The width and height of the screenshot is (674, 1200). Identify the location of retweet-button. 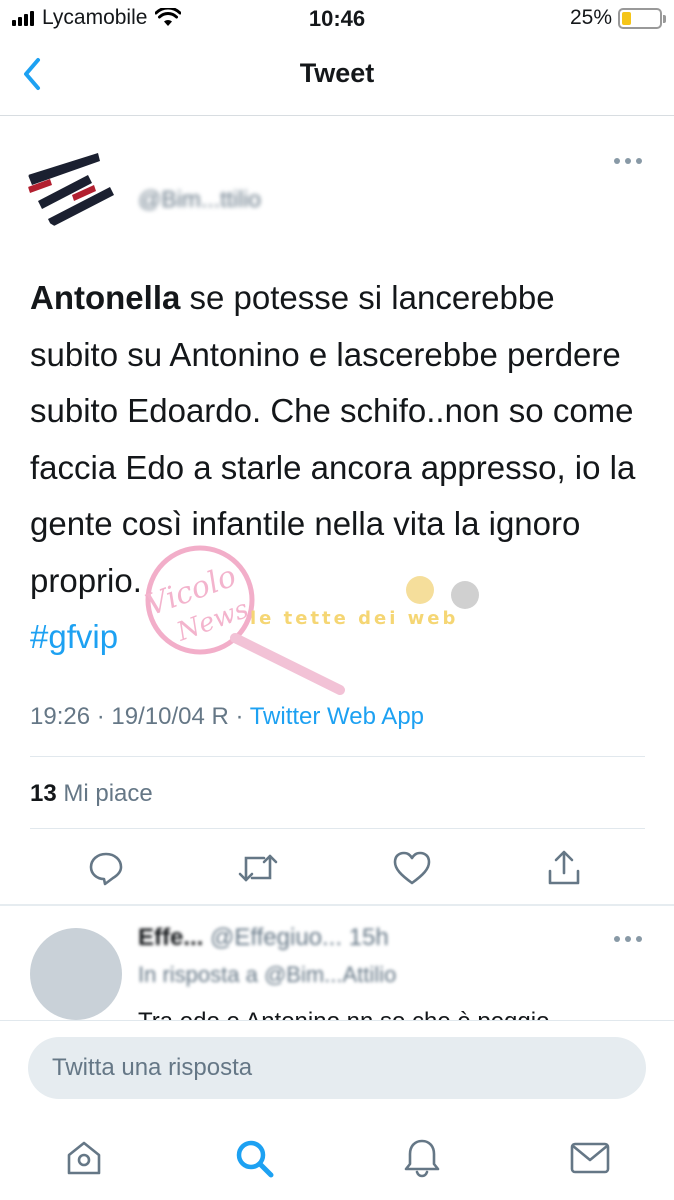
(258, 868).